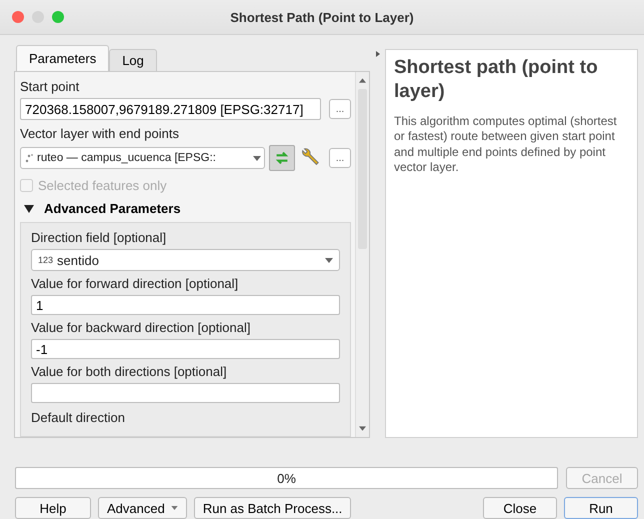 This screenshot has height=519, width=644. What do you see at coordinates (58, 17) in the screenshot?
I see `zoom-icon` at bounding box center [58, 17].